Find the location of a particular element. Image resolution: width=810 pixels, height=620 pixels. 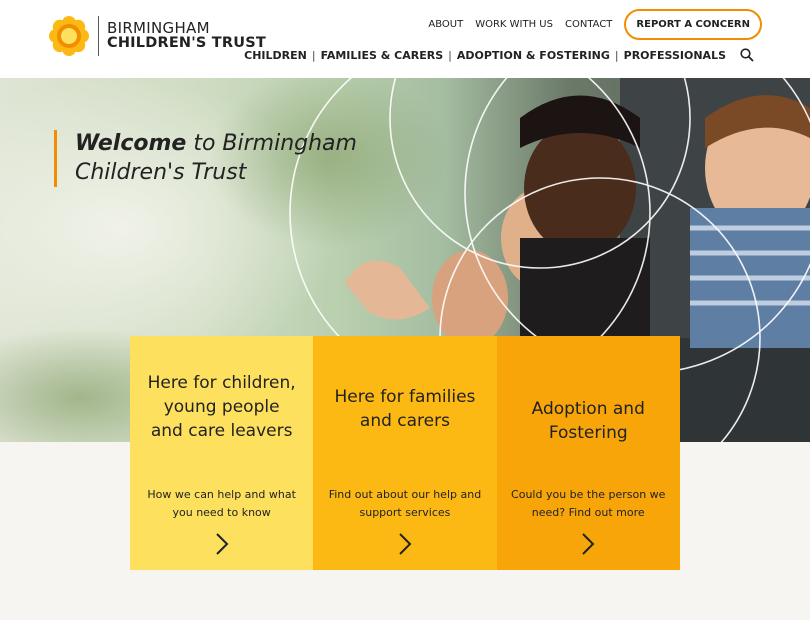

hero-heading: Welcome to Birmingham Children's Trust is located at coordinates (205, 159).